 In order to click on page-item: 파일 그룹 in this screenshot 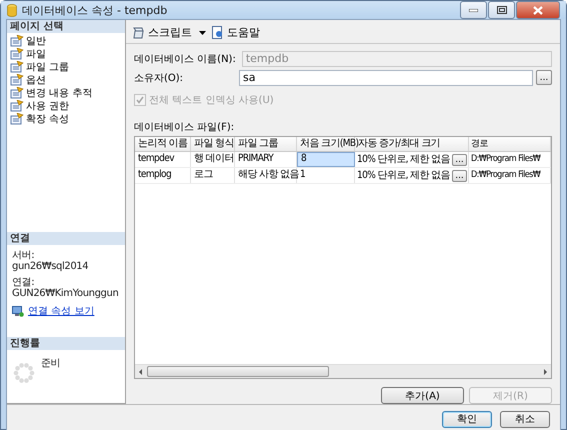, I will do `click(66, 66)`.